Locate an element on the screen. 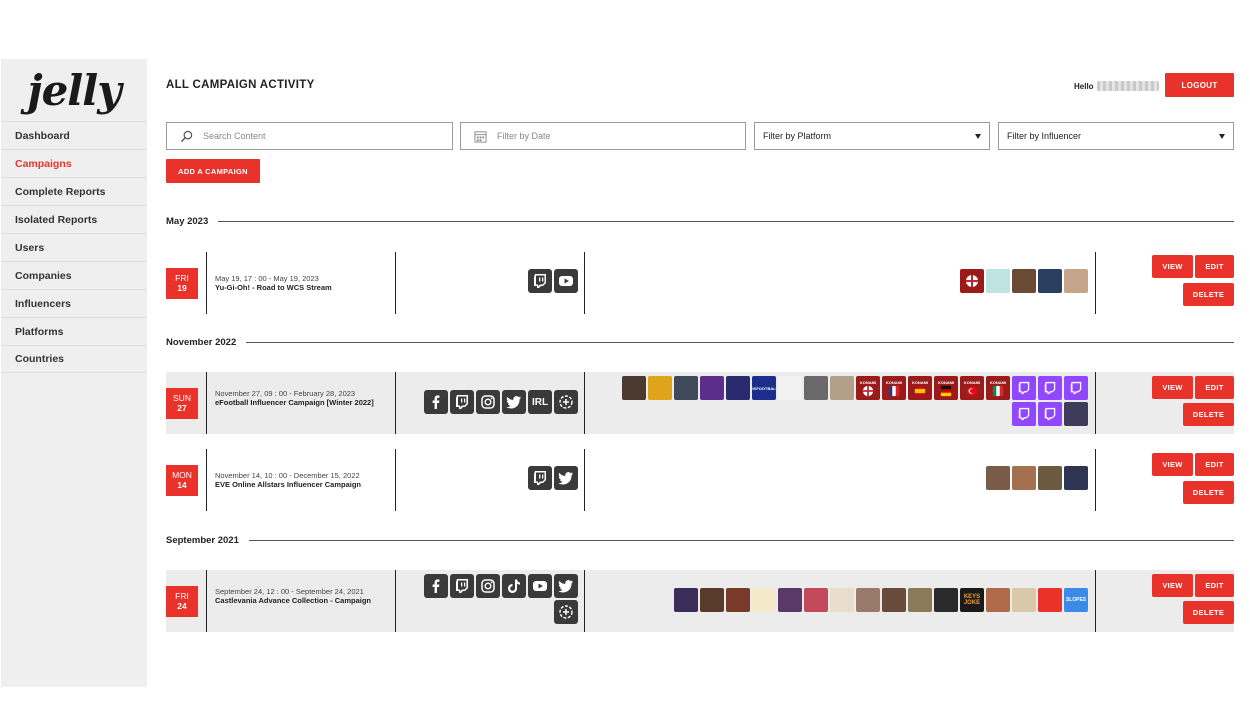 Image resolution: width=1250 pixels, height=702 pixels. sidebar-item-users: Users is located at coordinates (74, 247).